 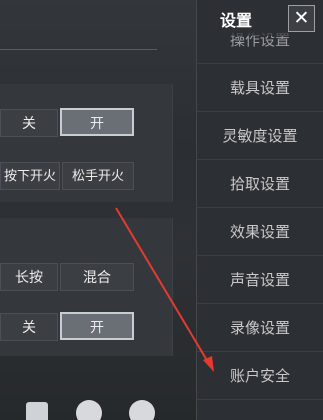 I want to click on divider, so click(x=78, y=49).